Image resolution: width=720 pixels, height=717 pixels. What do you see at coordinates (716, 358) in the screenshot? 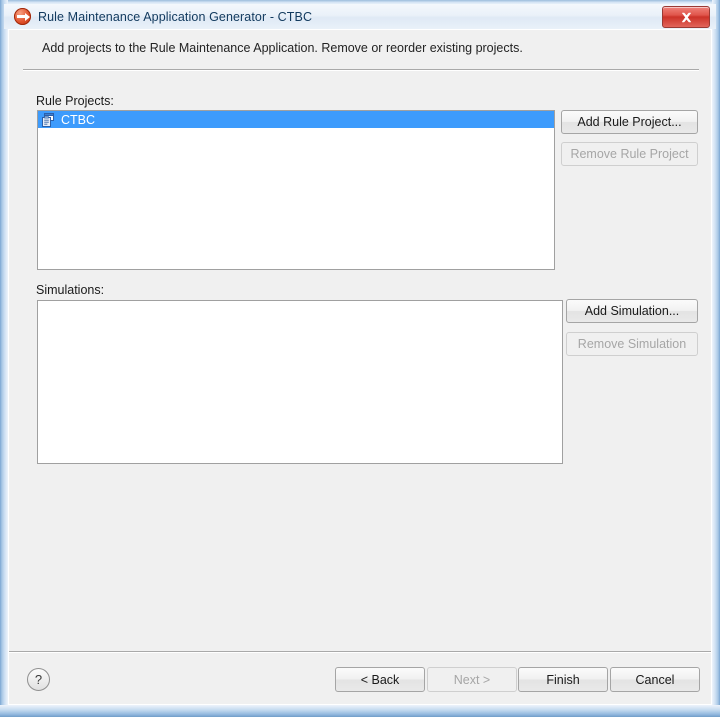
I see `window-frame-right-edge` at bounding box center [716, 358].